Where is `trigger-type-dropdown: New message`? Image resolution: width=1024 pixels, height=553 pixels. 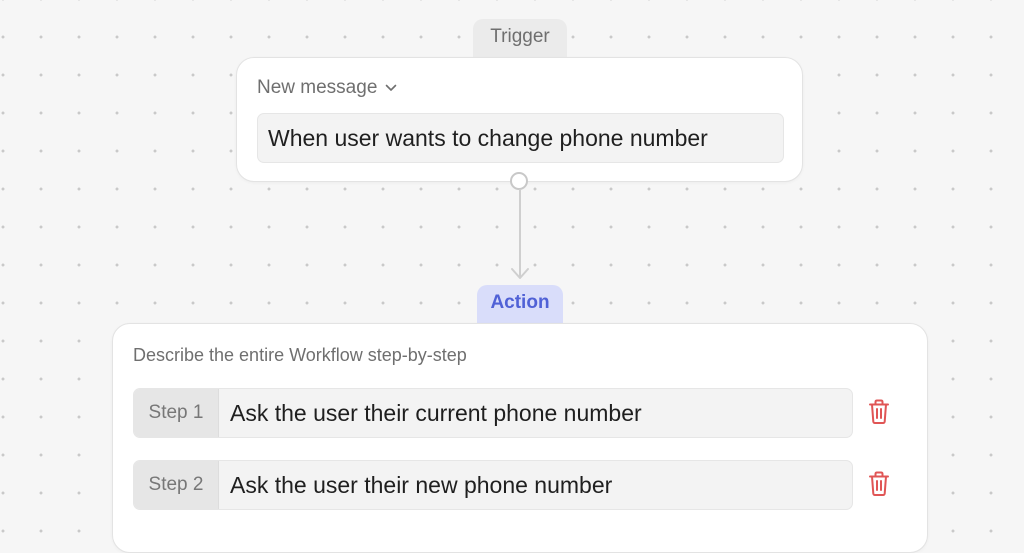 trigger-type-dropdown: New message is located at coordinates (327, 88).